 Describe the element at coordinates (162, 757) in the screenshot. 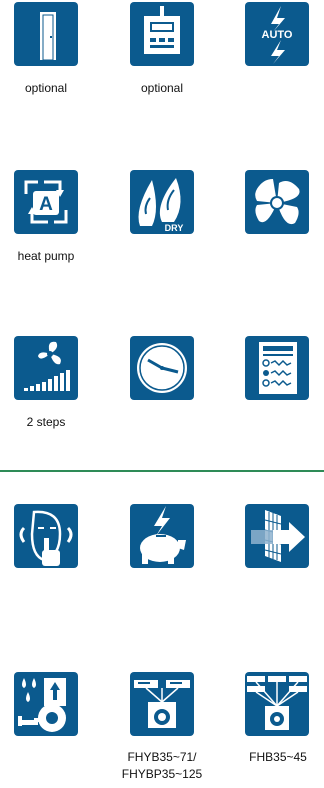

I see `caption-fhyb-models-line1: FHYB35~71/` at that location.